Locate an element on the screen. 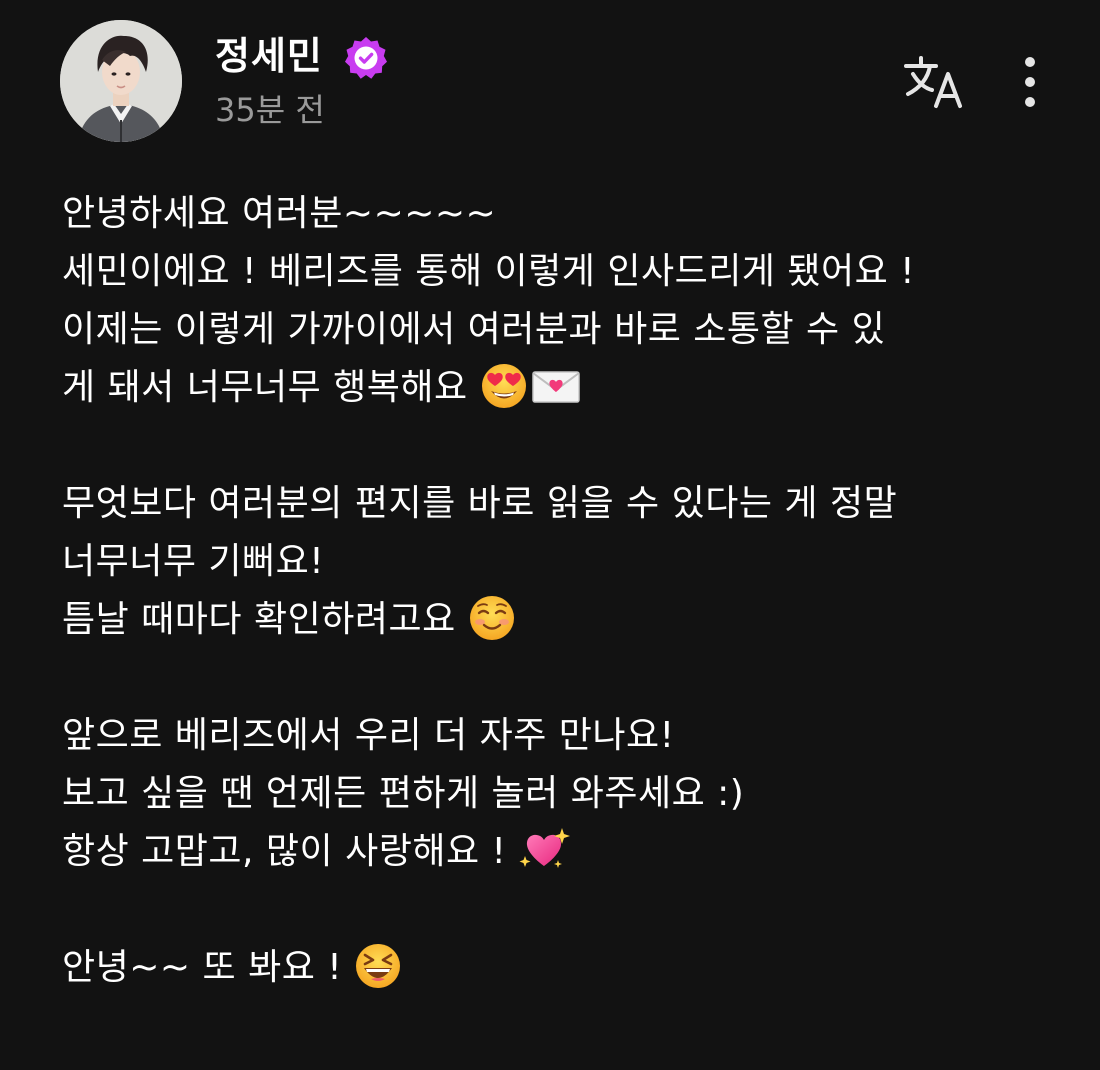  post-text: 안녕~~ 또 봐요 ! is located at coordinates (208, 967).